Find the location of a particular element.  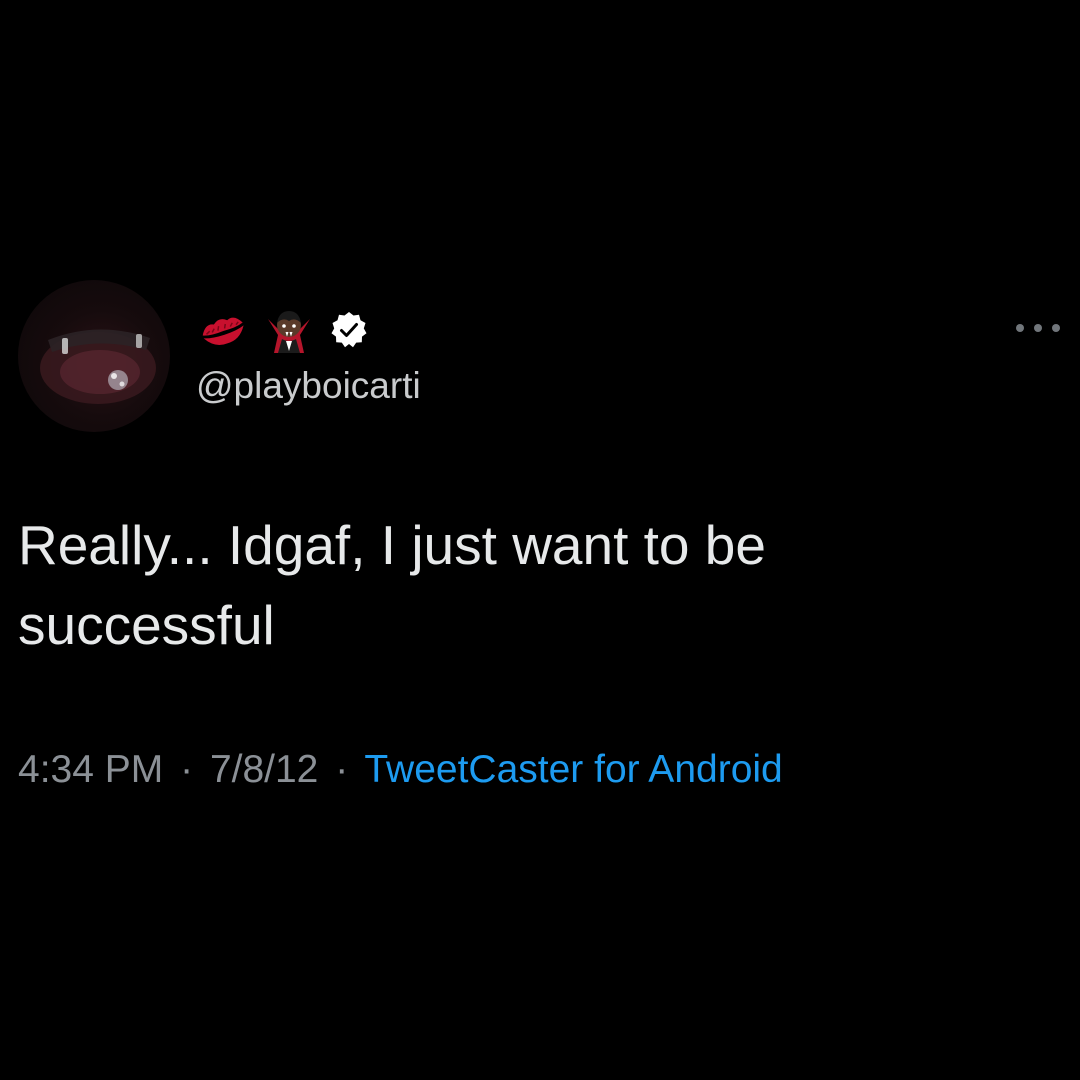

verified-badge-icon is located at coordinates (349, 330).